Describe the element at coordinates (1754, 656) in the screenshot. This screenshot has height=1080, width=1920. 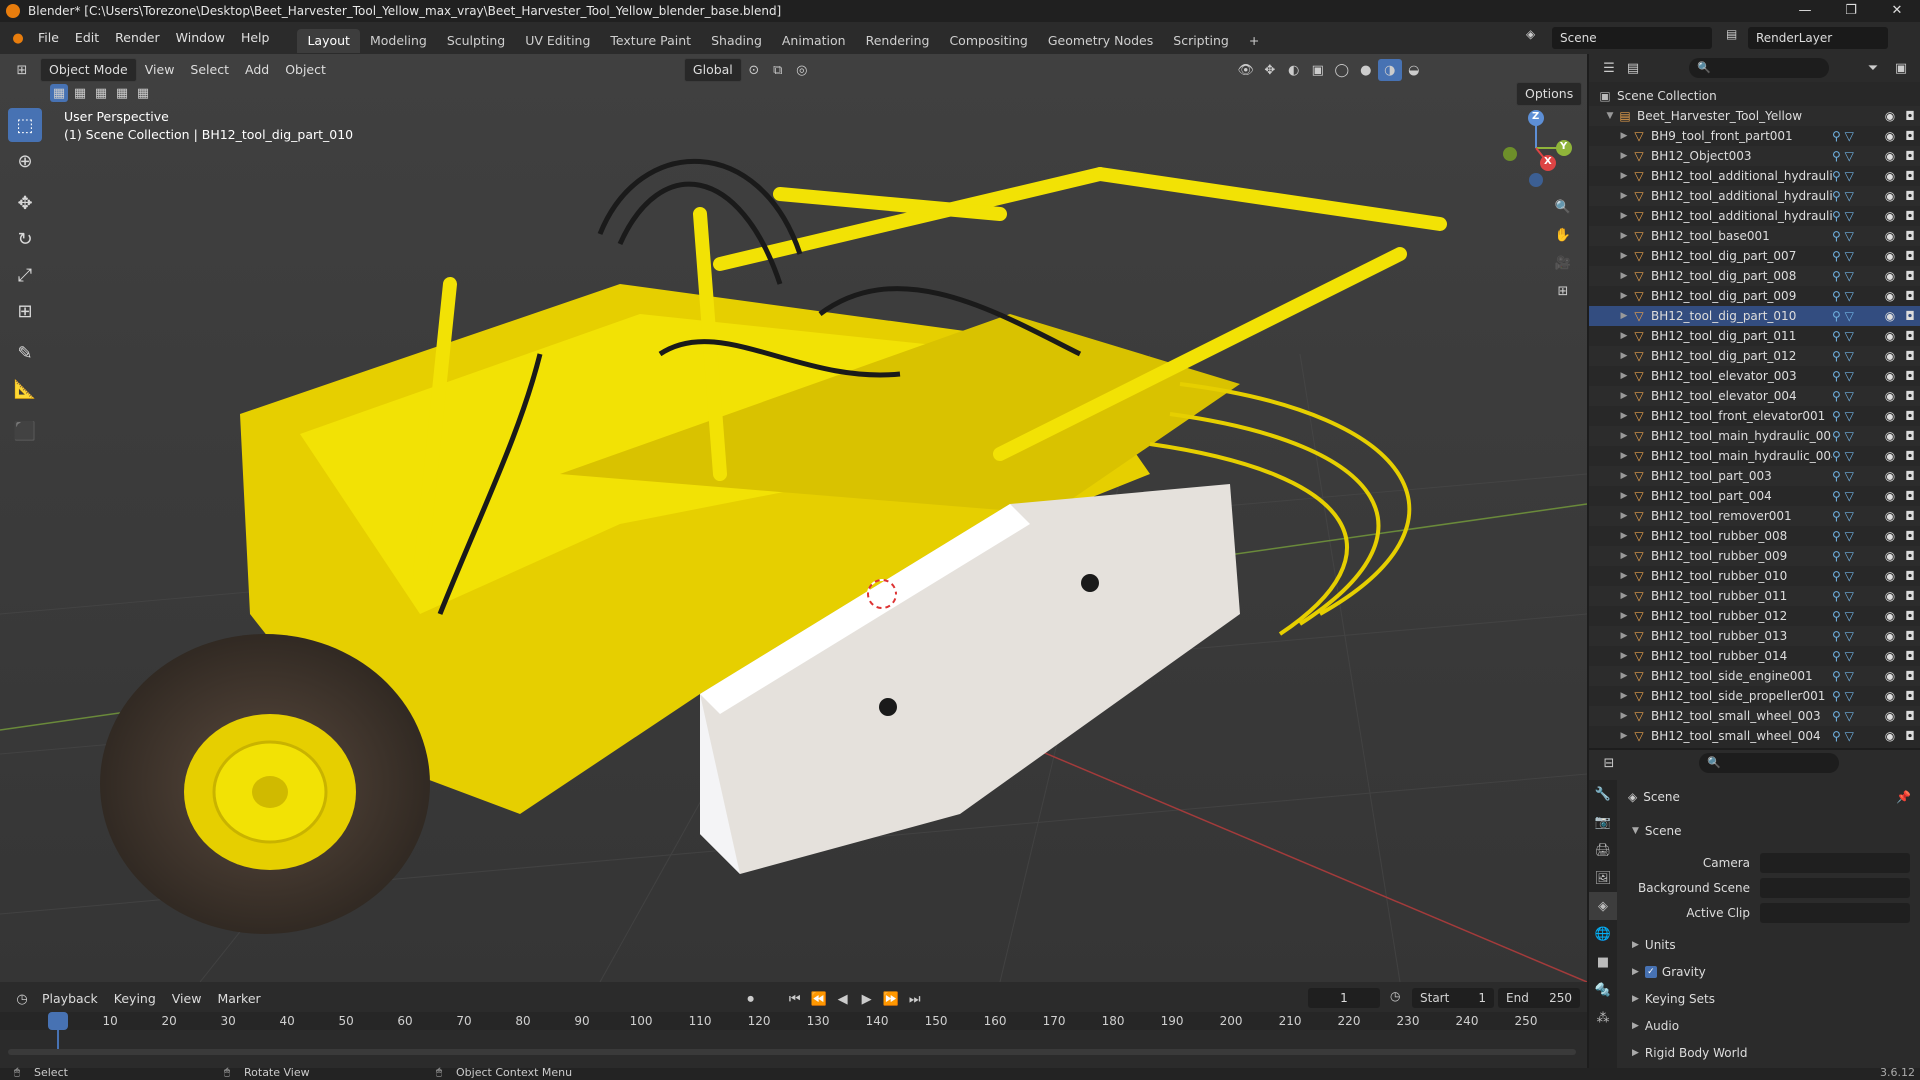
I see `outliner-item: ▶ ▽ BH12_tool_rubber_014 ⚲ ▽ ◉ ◘` at that location.